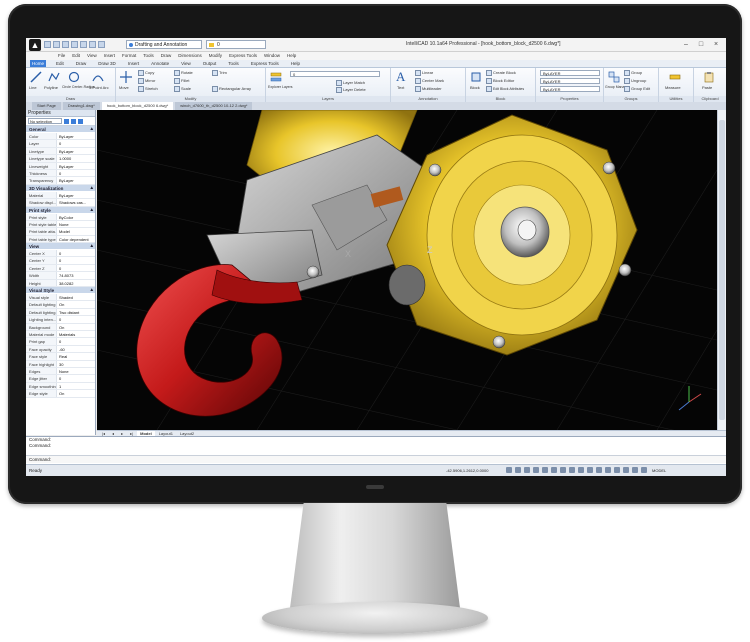  What do you see at coordinates (554, 470) in the screenshot?
I see `etrack-icon` at bounding box center [554, 470].